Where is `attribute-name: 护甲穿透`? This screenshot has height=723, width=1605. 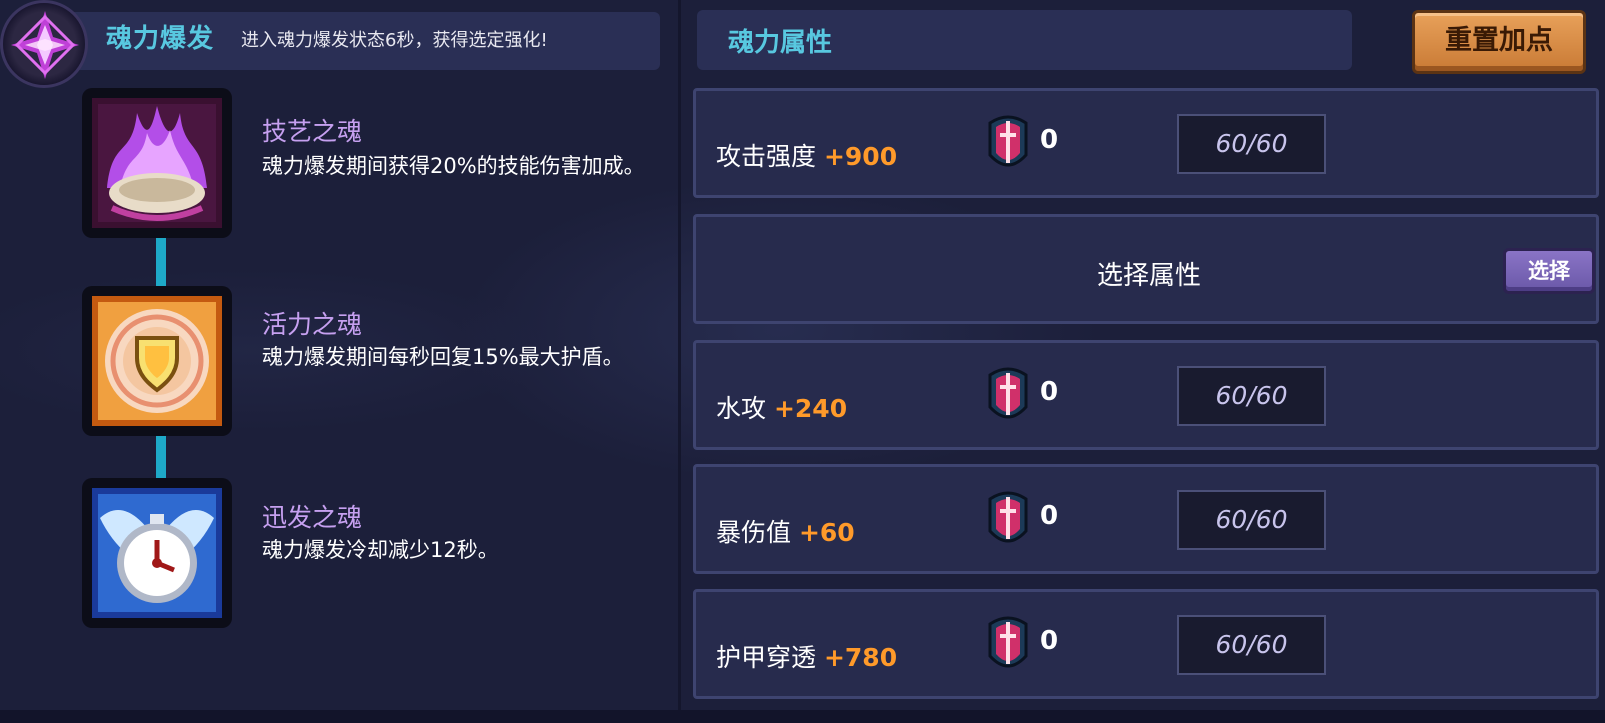
attribute-name: 护甲穿透 is located at coordinates (766, 657).